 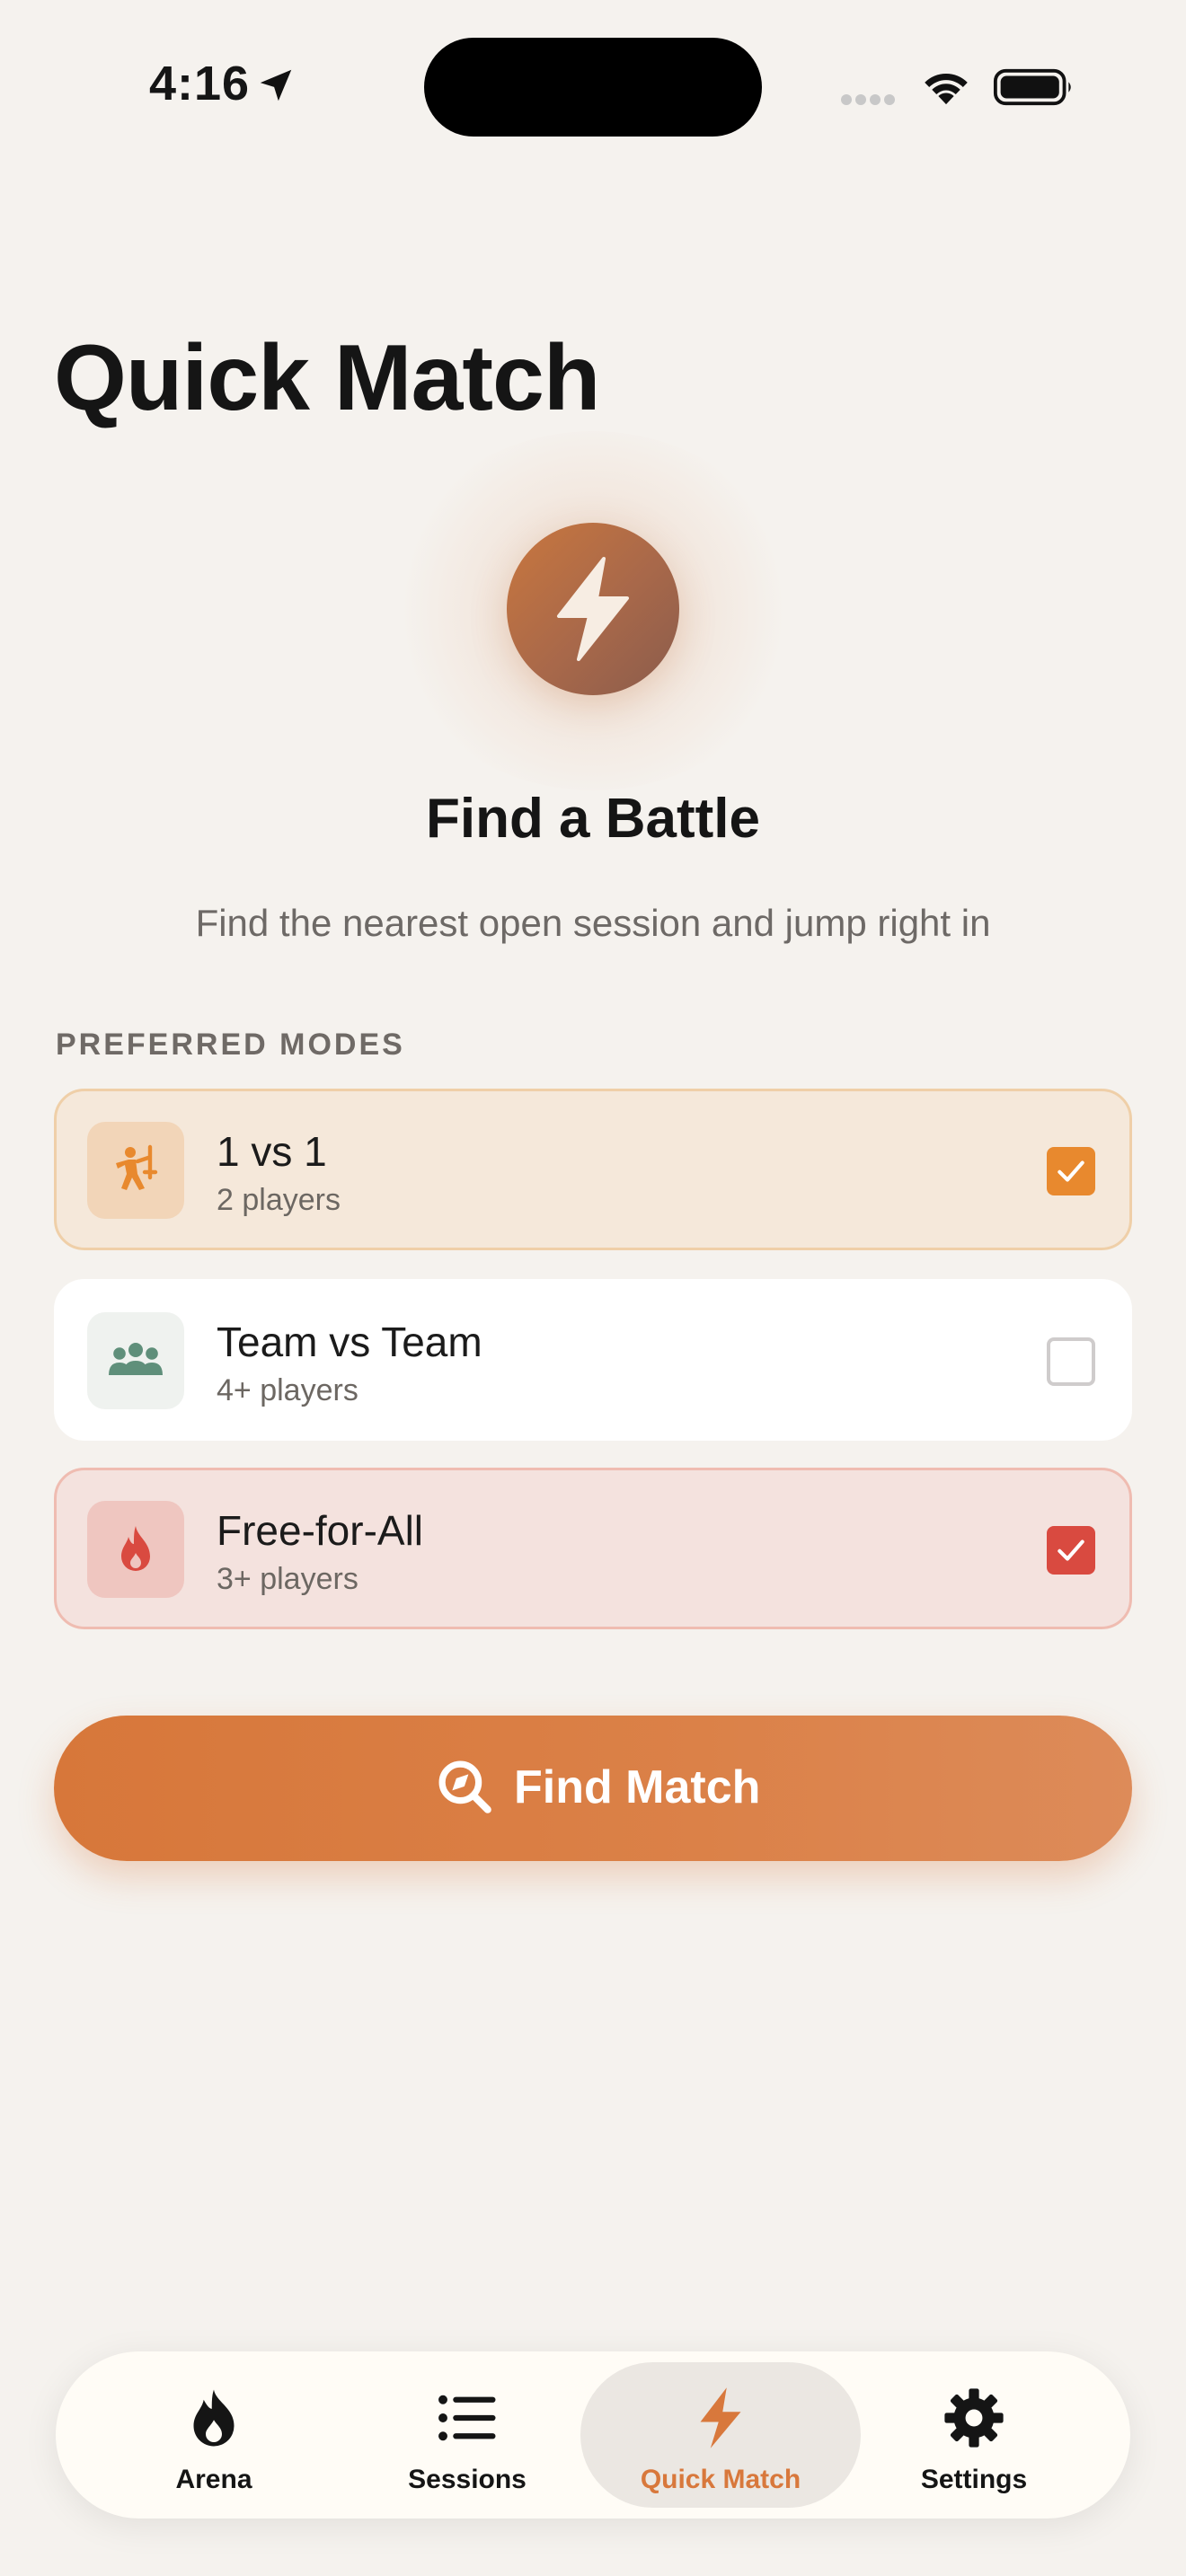 I want to click on section-label-preferred-modes: PREFERRED MODES, so click(x=230, y=1045).